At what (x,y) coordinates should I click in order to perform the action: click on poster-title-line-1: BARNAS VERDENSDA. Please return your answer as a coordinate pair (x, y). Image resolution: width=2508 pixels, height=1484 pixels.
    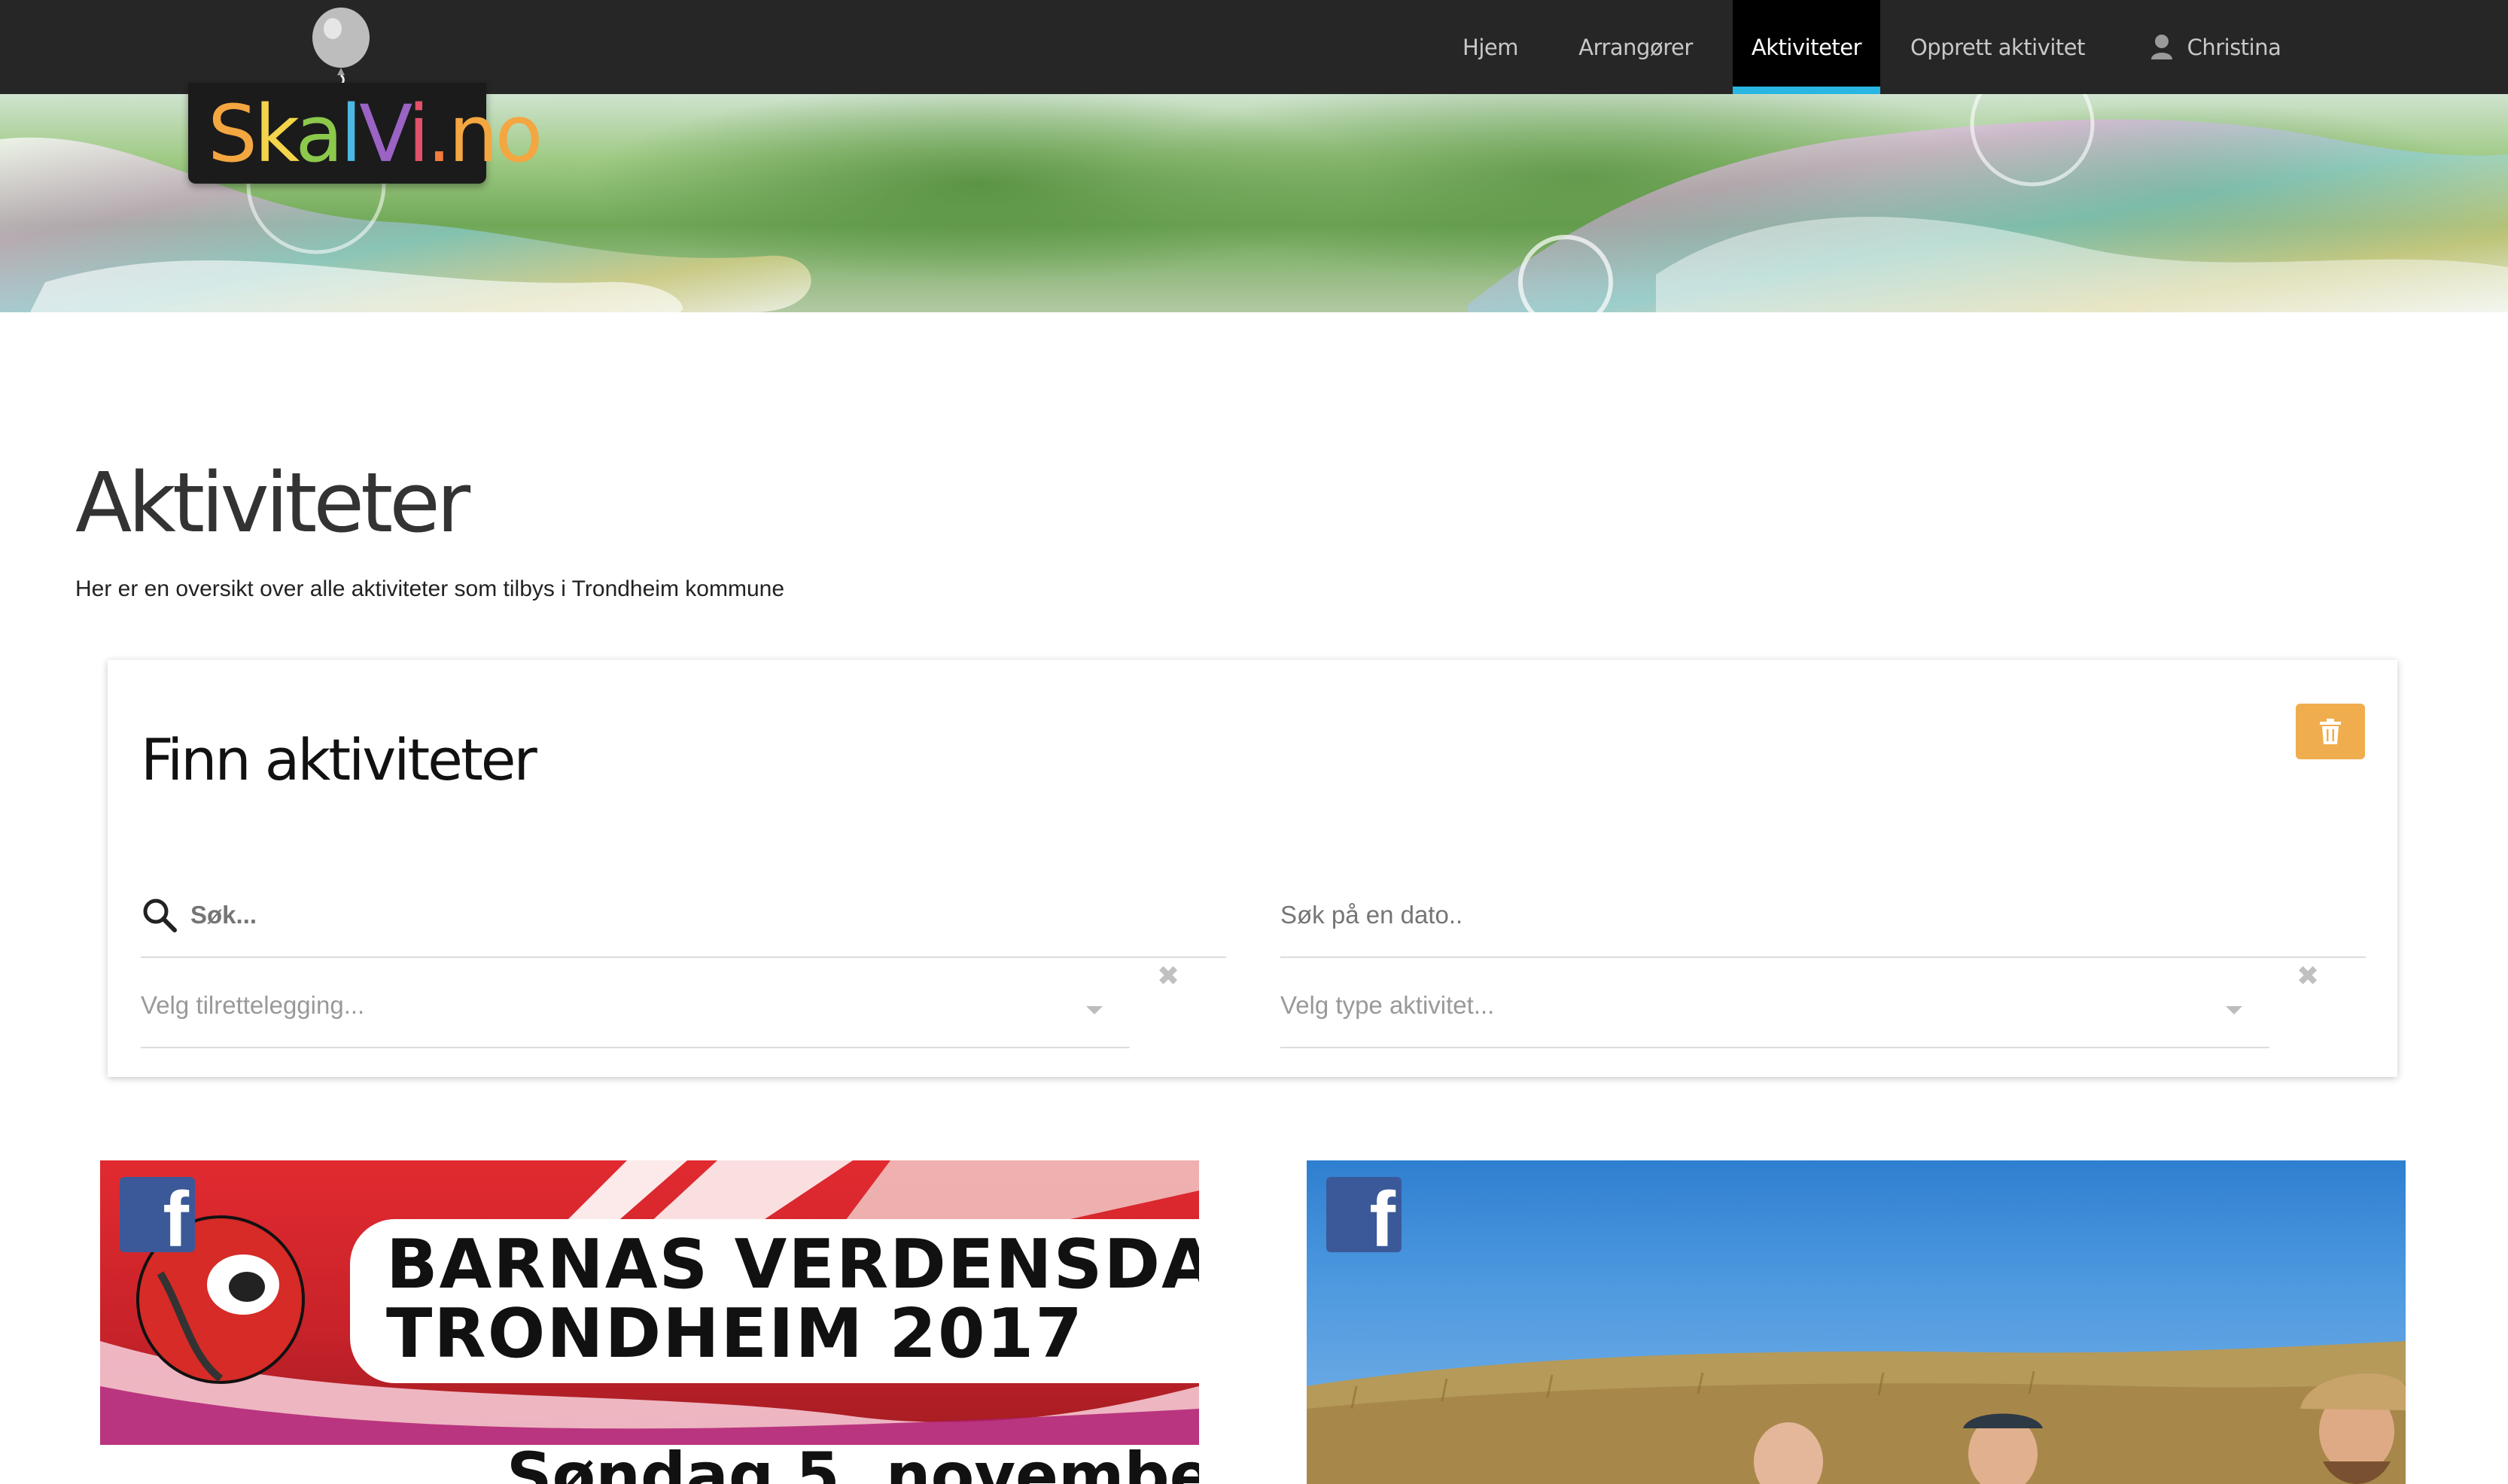
    Looking at the image, I should click on (792, 1264).